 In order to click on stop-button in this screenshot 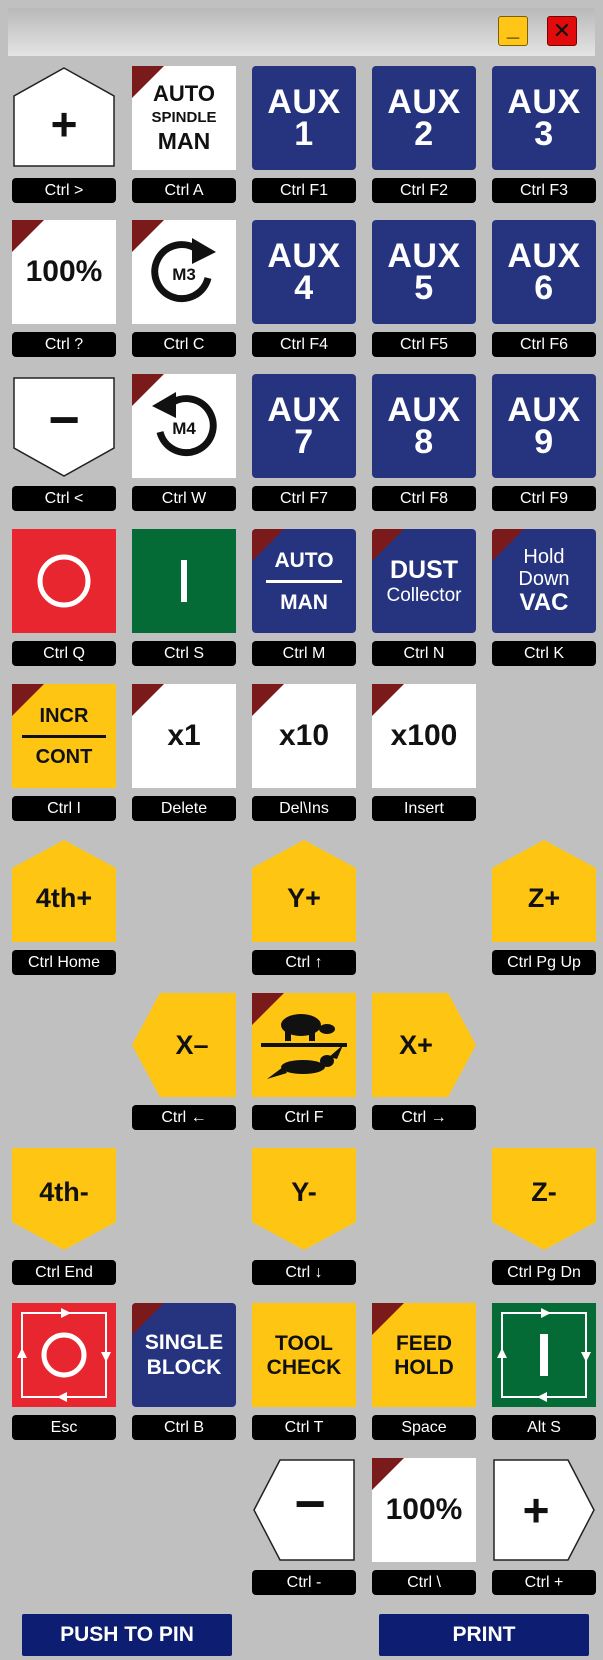, I will do `click(64, 581)`.